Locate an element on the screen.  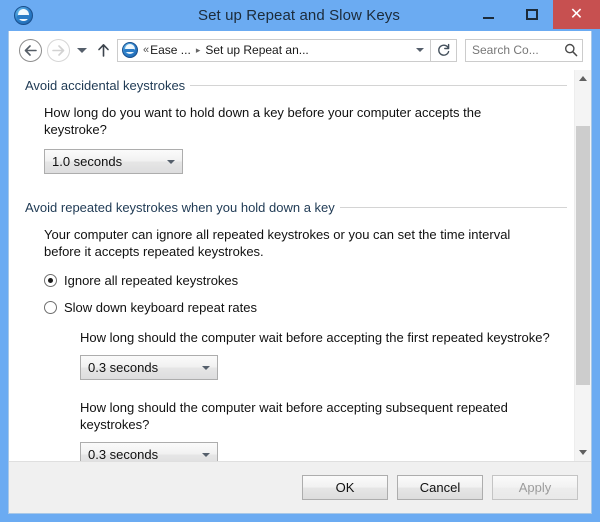
up-arrow-icon is located at coordinates (103, 50).